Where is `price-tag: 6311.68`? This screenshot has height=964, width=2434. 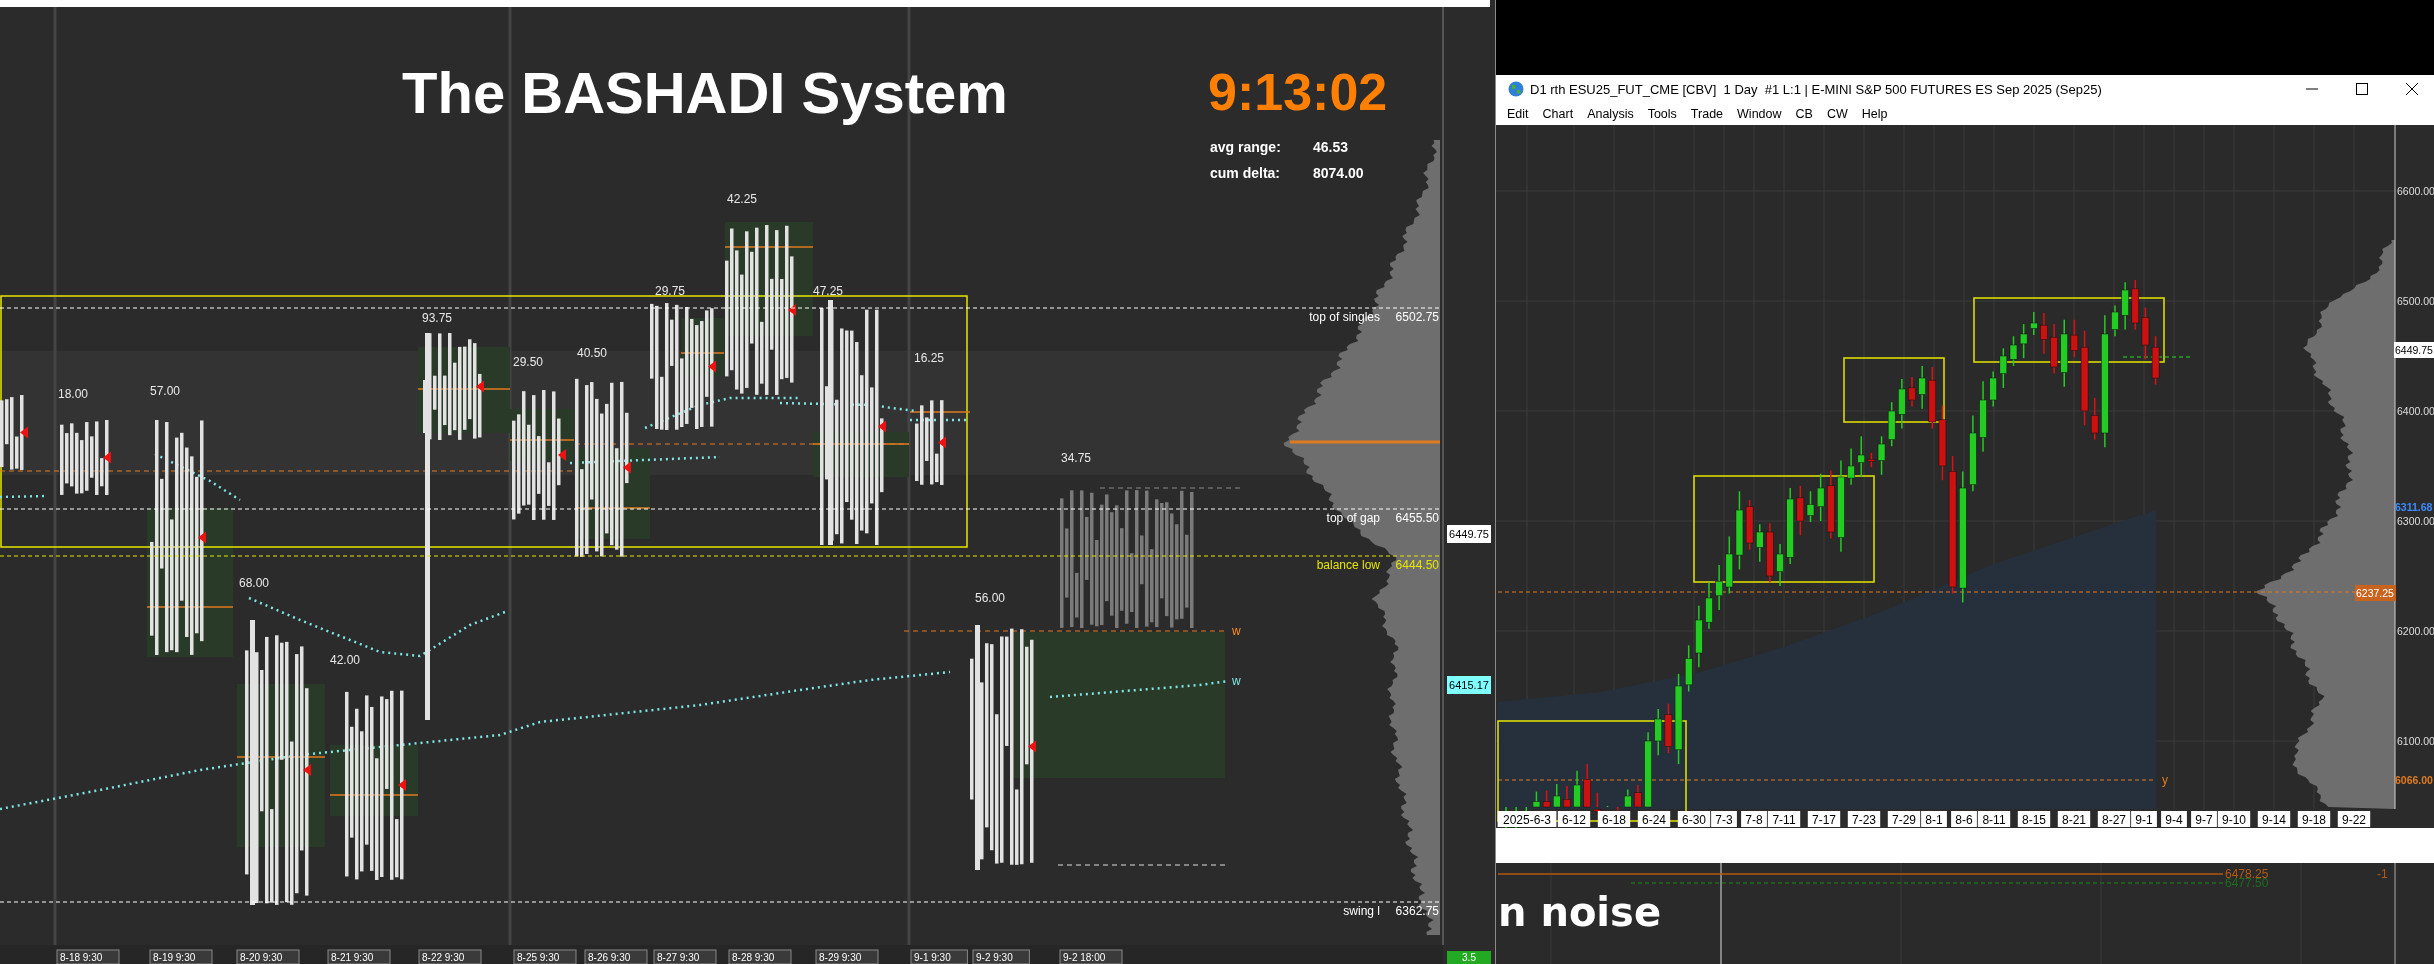 price-tag: 6311.68 is located at coordinates (2414, 507).